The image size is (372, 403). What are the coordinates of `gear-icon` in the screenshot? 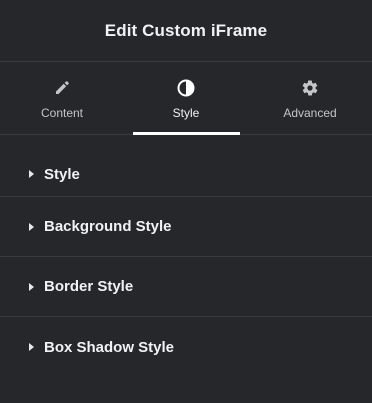 It's located at (310, 88).